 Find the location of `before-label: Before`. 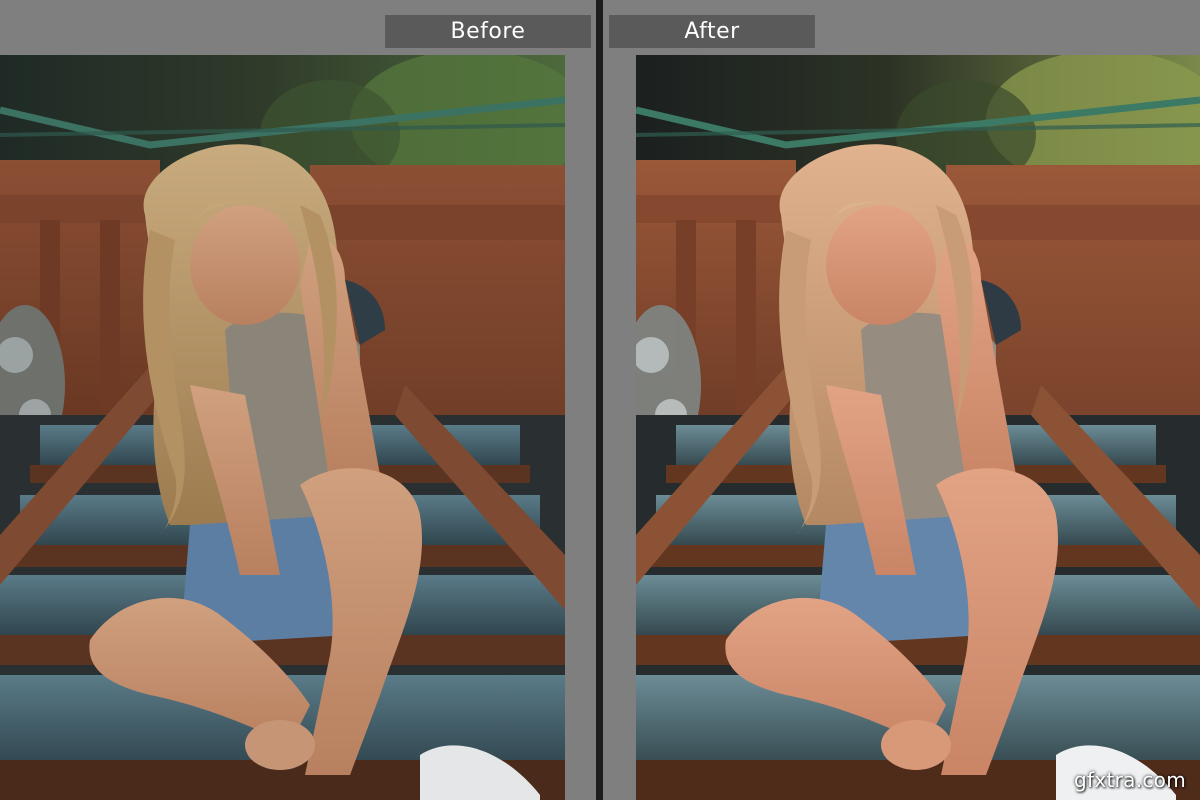

before-label: Before is located at coordinates (488, 31).